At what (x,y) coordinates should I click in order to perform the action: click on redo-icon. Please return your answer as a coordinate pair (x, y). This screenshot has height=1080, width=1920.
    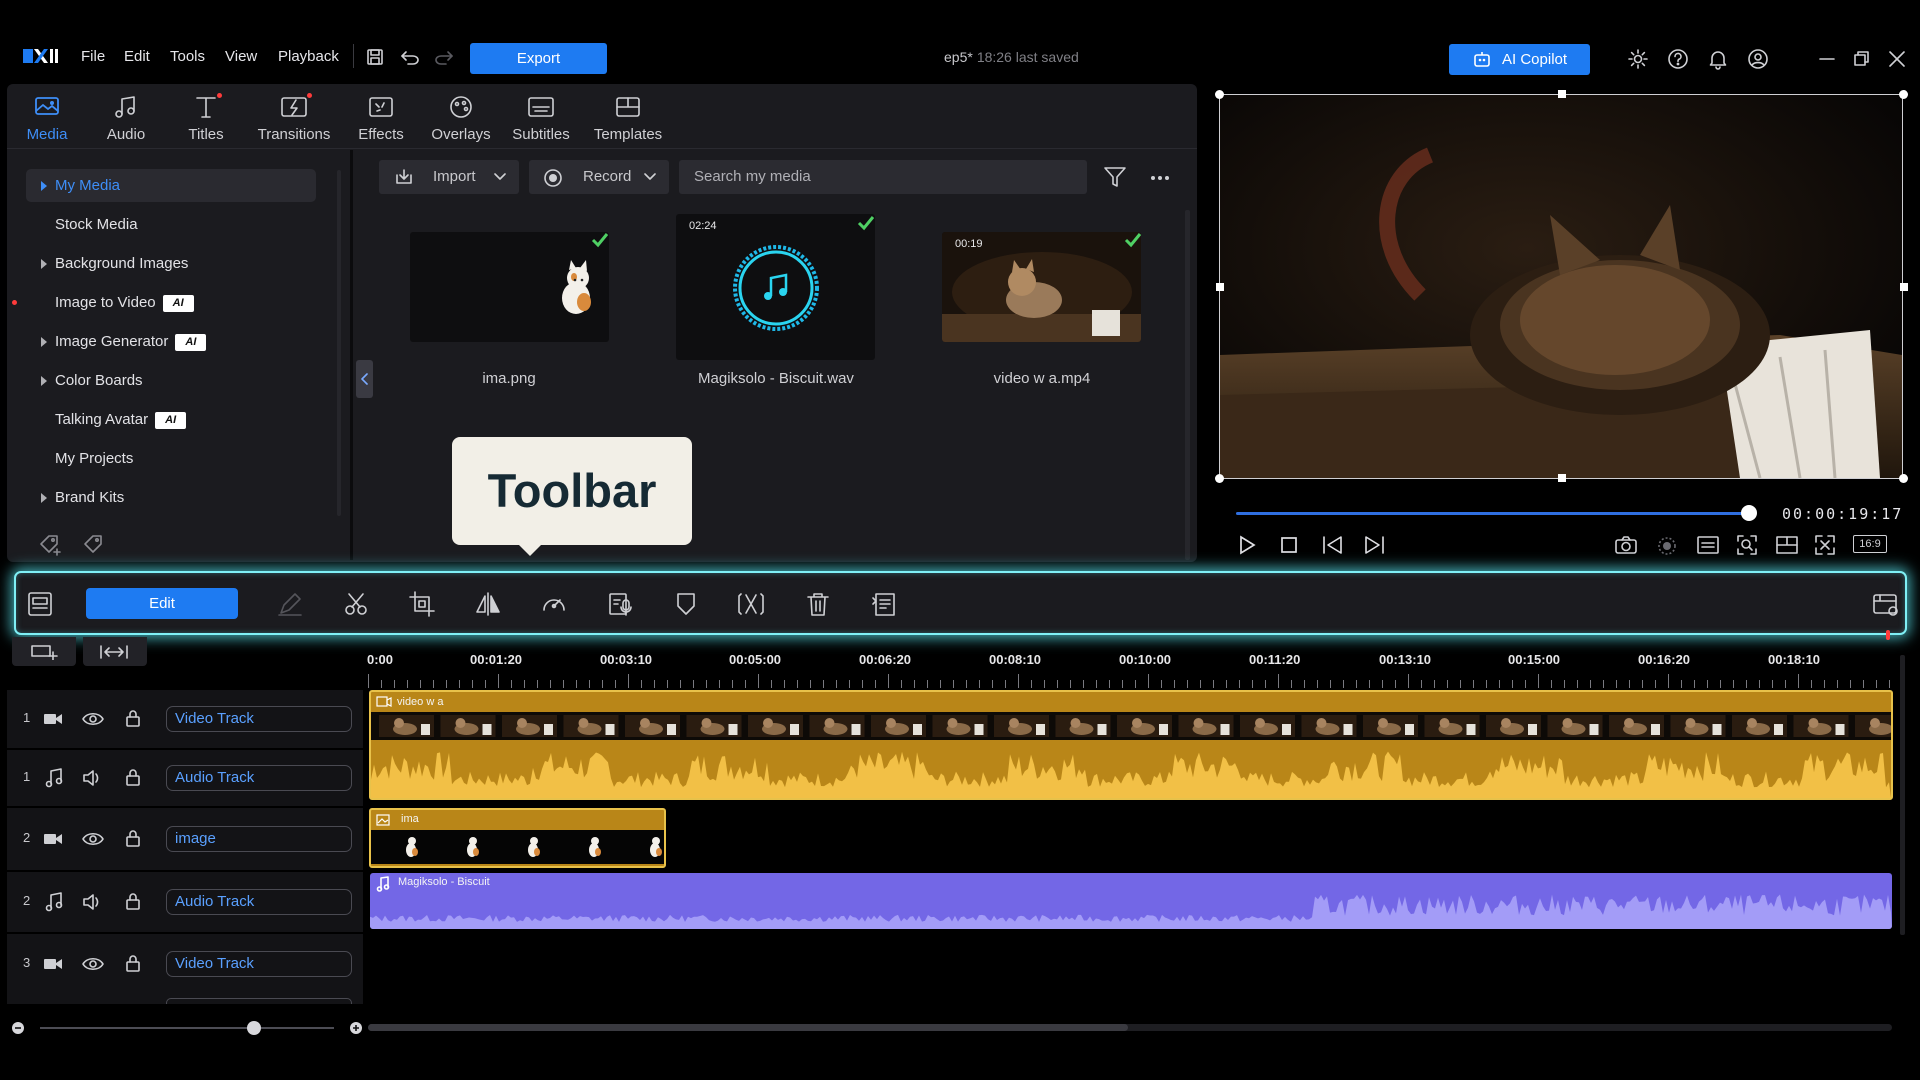
    Looking at the image, I should click on (444, 57).